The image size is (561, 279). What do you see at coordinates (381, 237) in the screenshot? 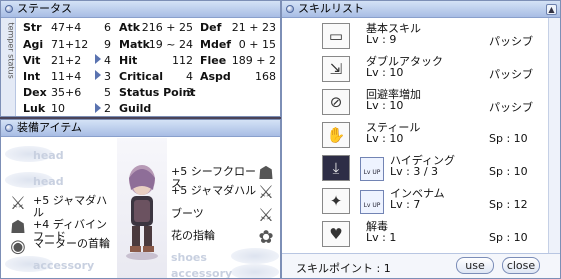
I see `skill-level: Lv : 1` at bounding box center [381, 237].